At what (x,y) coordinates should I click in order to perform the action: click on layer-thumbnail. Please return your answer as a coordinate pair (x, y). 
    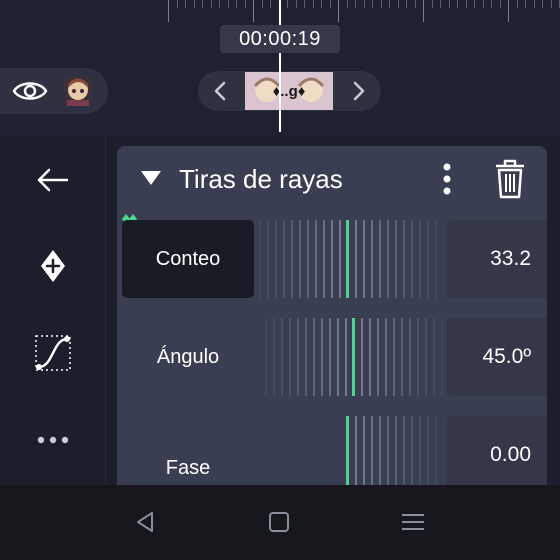
    Looking at the image, I should click on (78, 91).